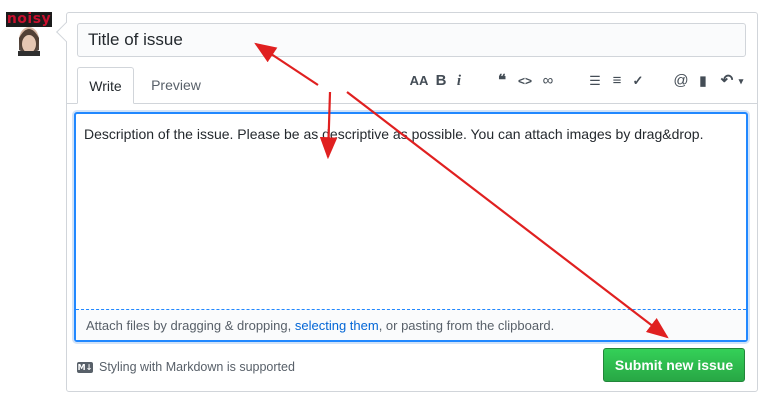 Image resolution: width=768 pixels, height=404 pixels. Describe the element at coordinates (337, 325) in the screenshot. I see `select-files-link: selecting them` at that location.